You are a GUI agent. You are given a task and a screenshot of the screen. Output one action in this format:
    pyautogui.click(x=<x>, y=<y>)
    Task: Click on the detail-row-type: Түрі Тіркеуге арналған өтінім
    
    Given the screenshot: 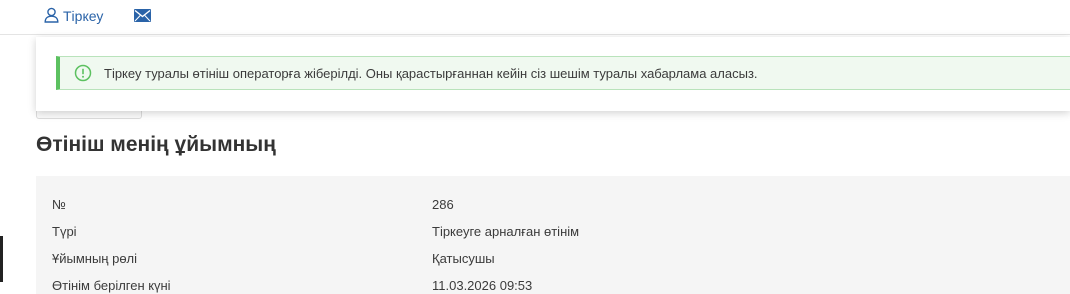 What is the action you would take?
    pyautogui.click(x=553, y=232)
    